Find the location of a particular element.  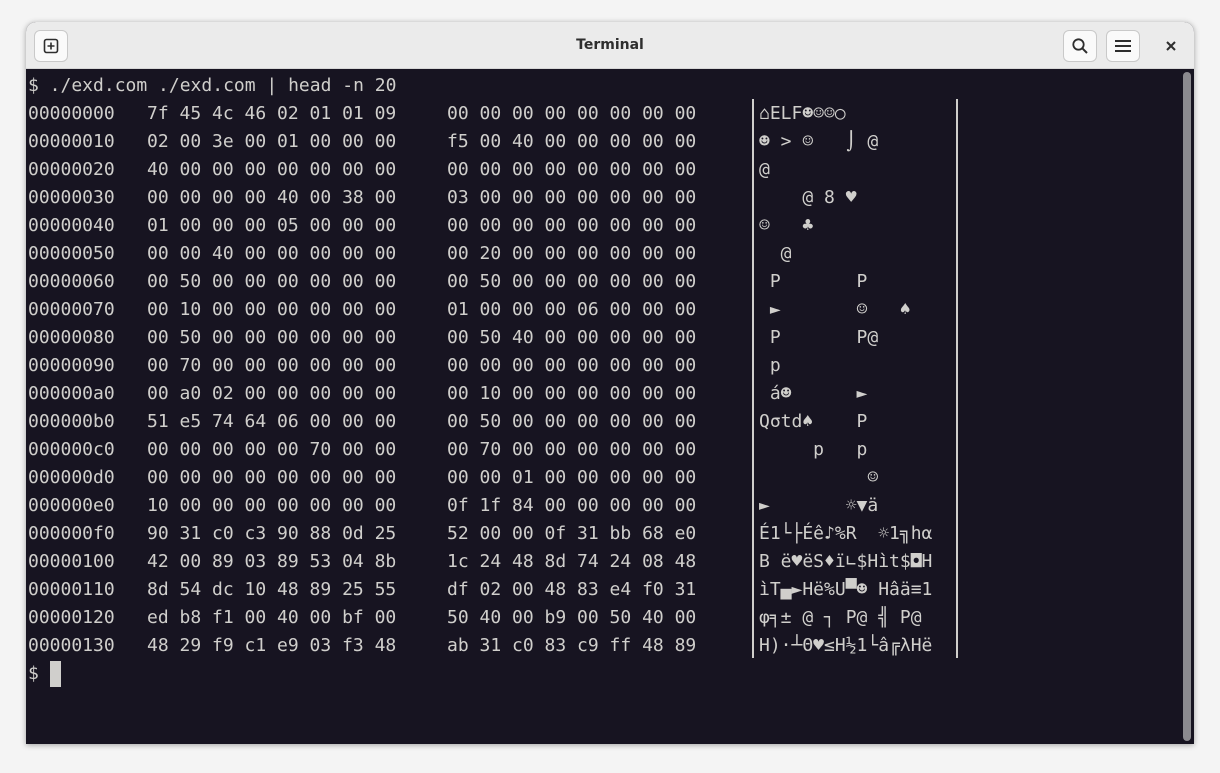

menu-button is located at coordinates (1123, 46).